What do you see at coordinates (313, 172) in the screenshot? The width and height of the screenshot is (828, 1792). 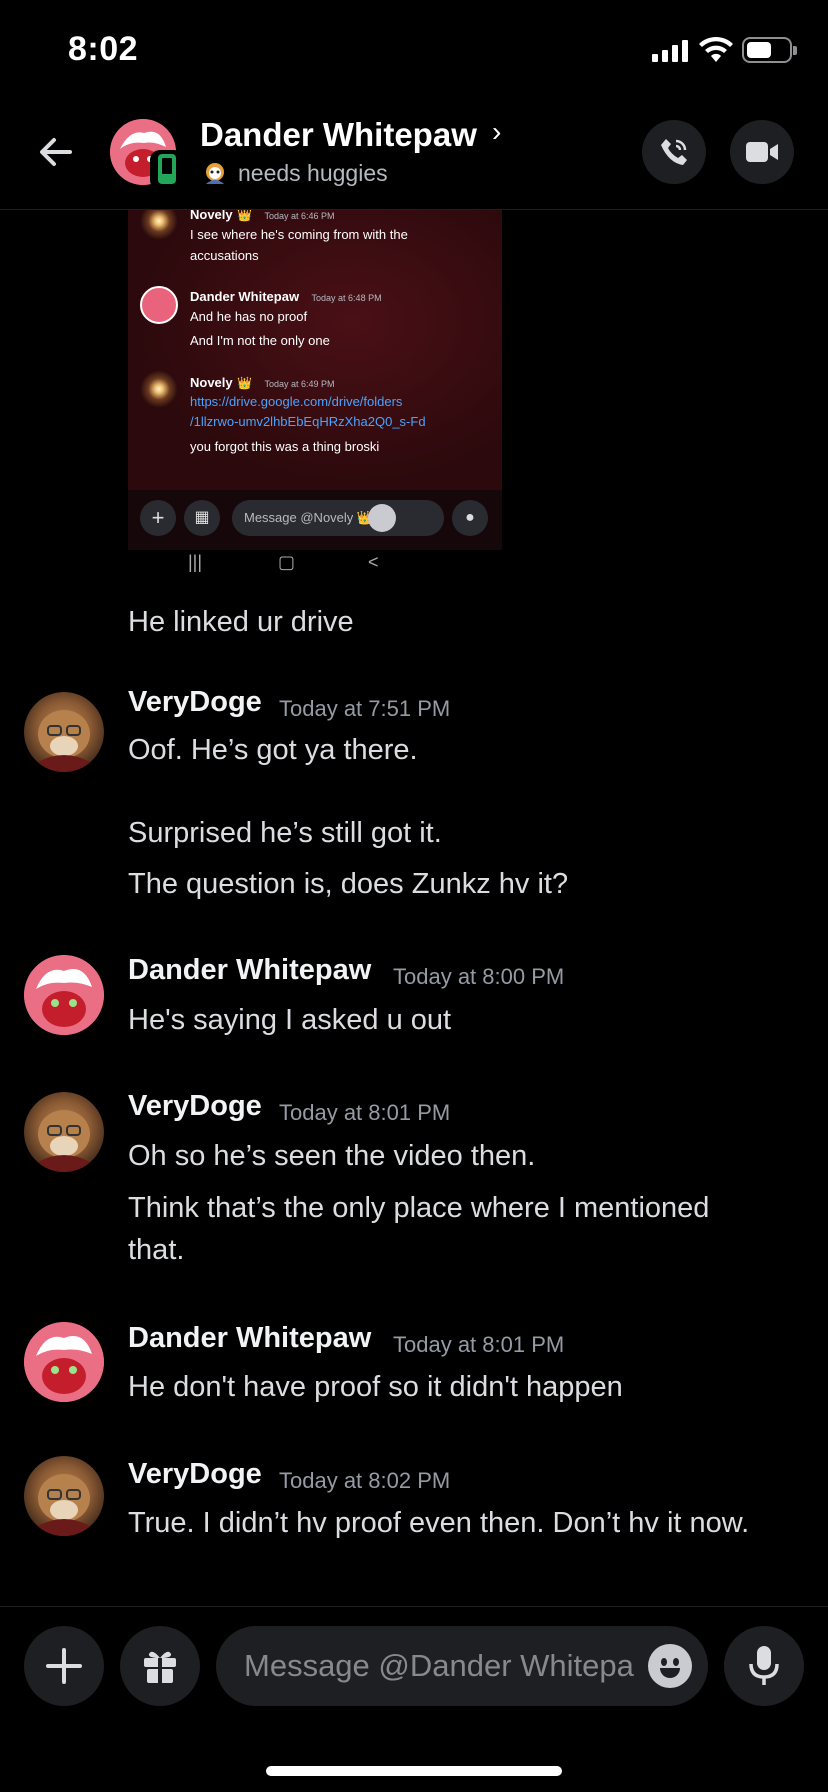 I see `status-text: needs huggies` at bounding box center [313, 172].